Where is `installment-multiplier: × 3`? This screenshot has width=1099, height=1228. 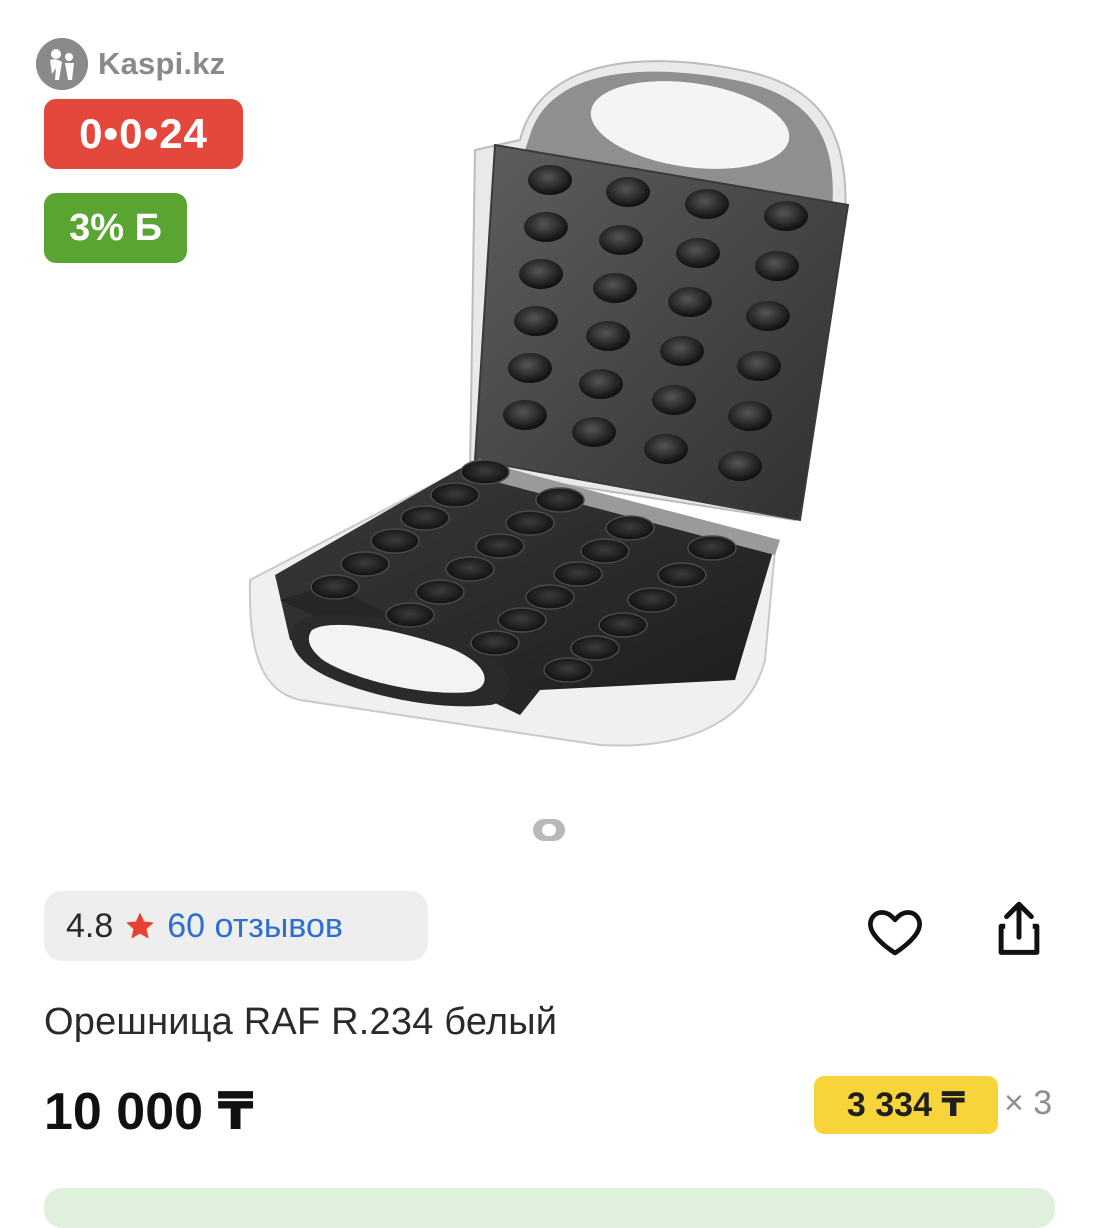 installment-multiplier: × 3 is located at coordinates (1028, 1103).